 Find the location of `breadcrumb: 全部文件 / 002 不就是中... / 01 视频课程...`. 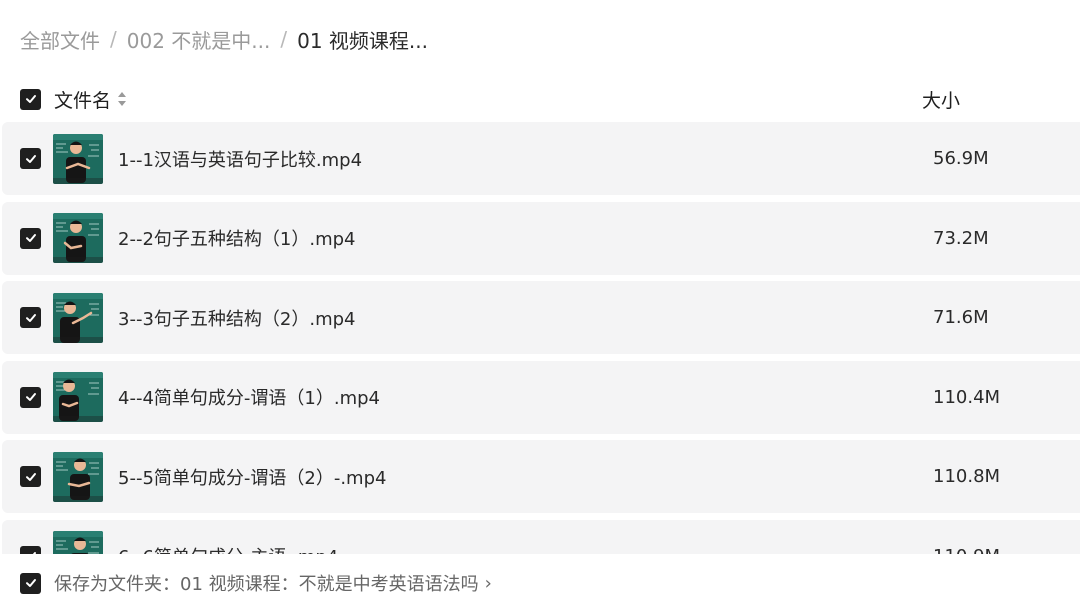

breadcrumb: 全部文件 / 002 不就是中... / 01 视频课程... is located at coordinates (224, 39).